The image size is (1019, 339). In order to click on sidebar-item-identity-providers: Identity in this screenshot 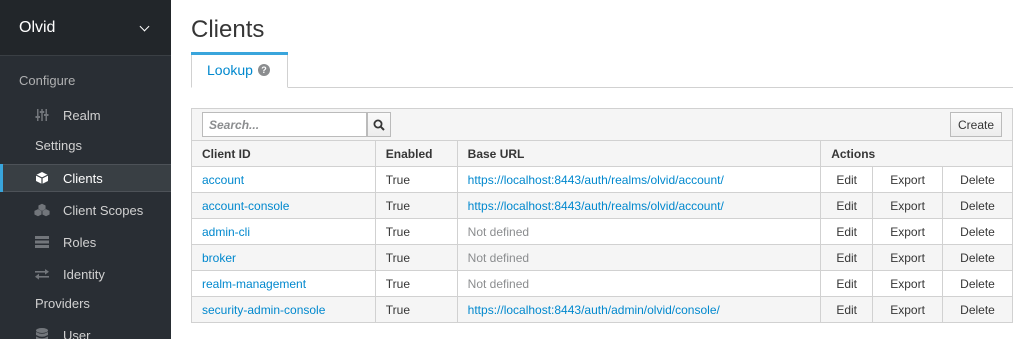, I will do `click(85, 274)`.